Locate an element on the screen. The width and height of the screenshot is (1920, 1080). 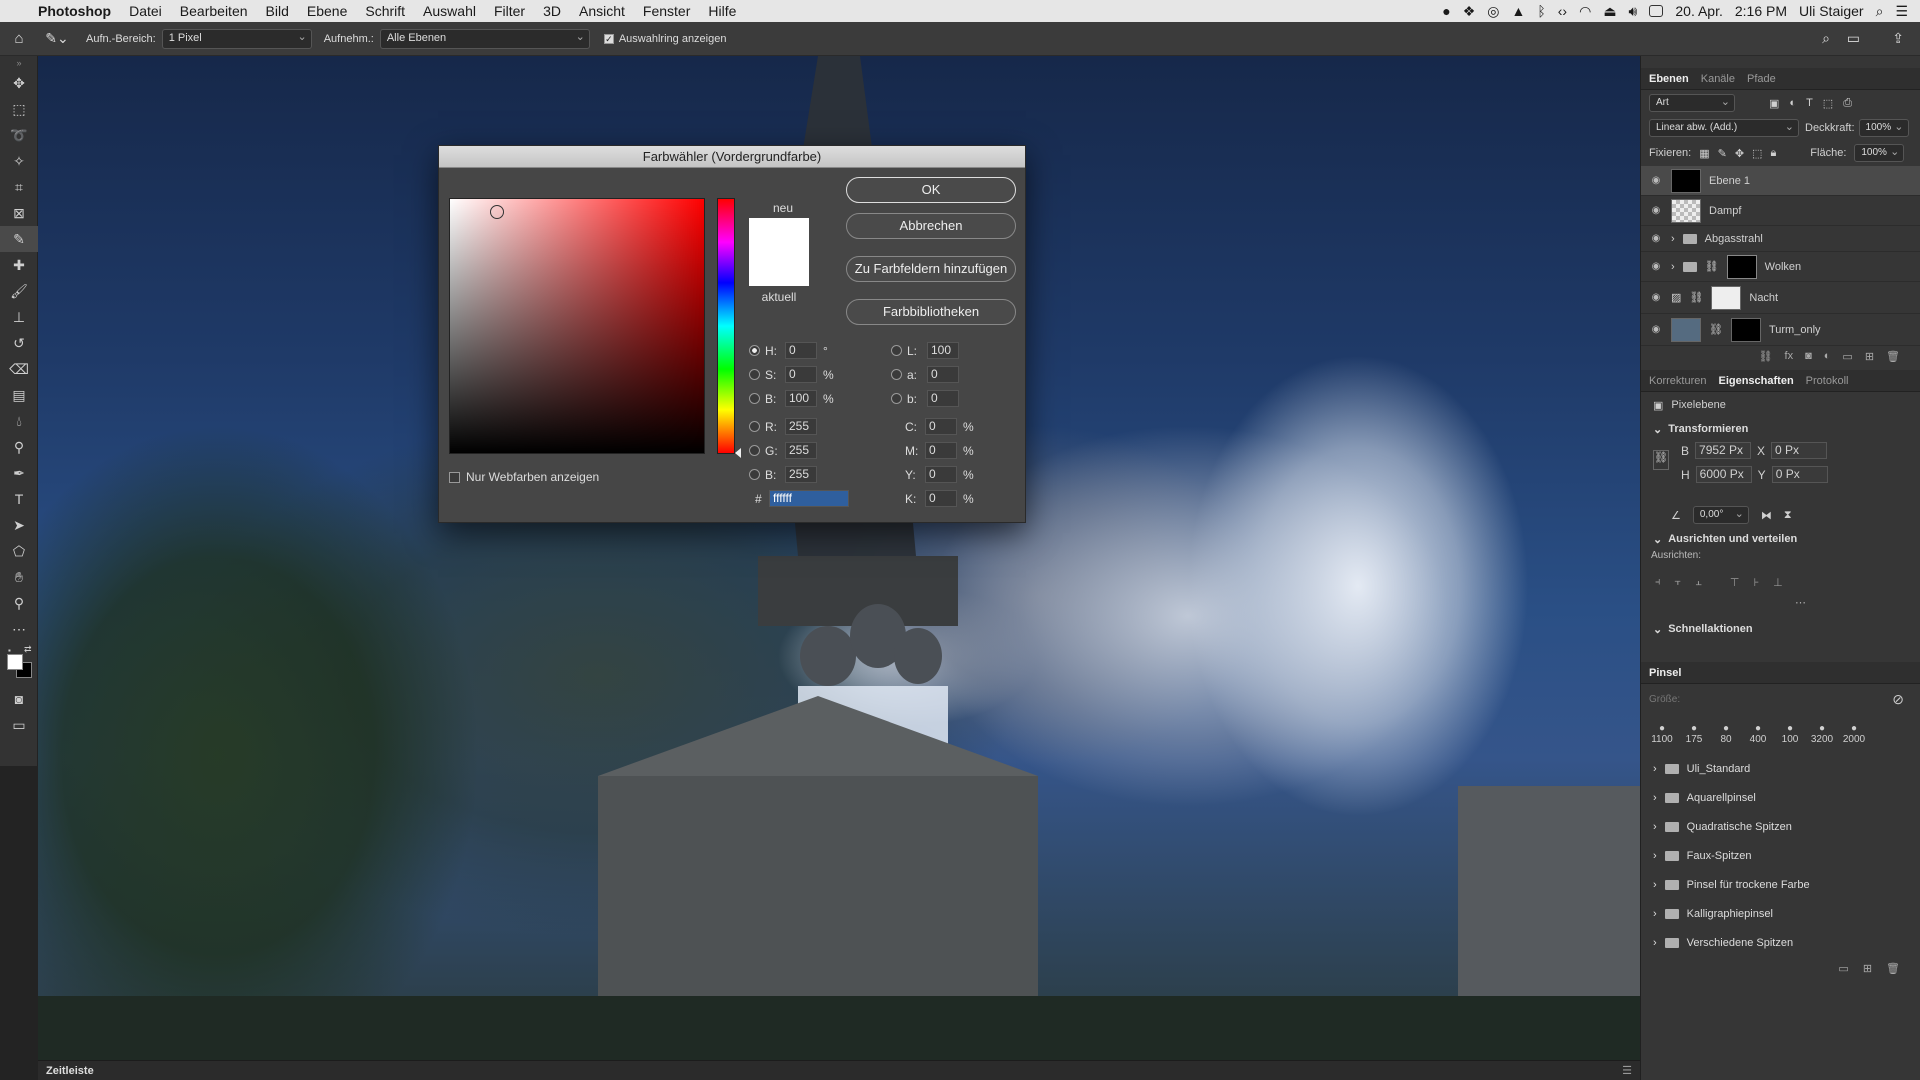
green-input: 255 is located at coordinates (801, 450).